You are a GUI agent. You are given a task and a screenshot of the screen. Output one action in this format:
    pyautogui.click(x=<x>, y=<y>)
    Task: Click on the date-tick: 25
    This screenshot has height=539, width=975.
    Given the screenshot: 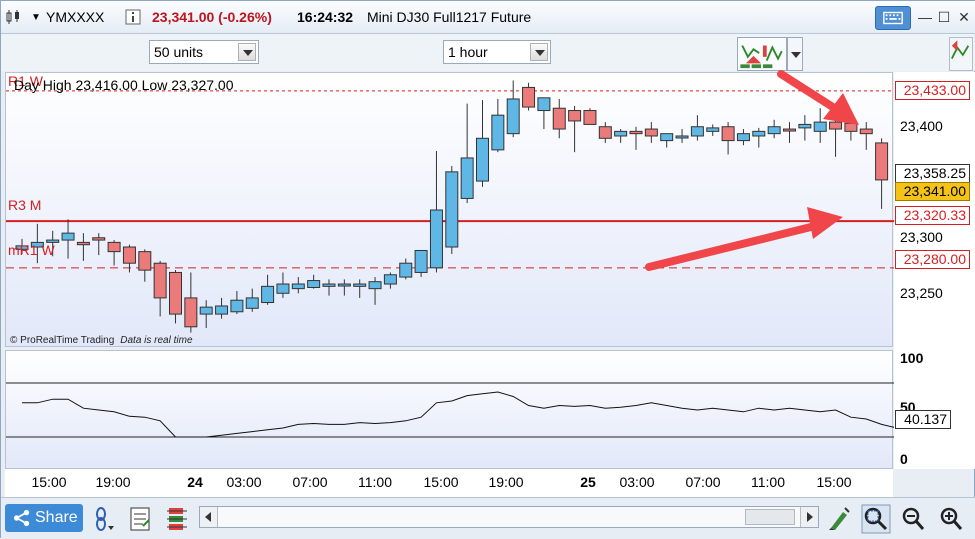 What is the action you would take?
    pyautogui.click(x=588, y=482)
    